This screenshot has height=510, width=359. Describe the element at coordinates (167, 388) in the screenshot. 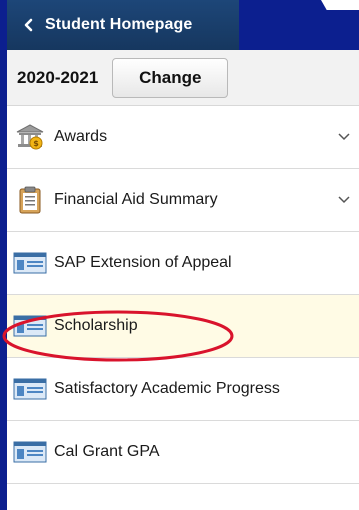

I see `menu-item-label: Satisfactory Academic Progress` at that location.